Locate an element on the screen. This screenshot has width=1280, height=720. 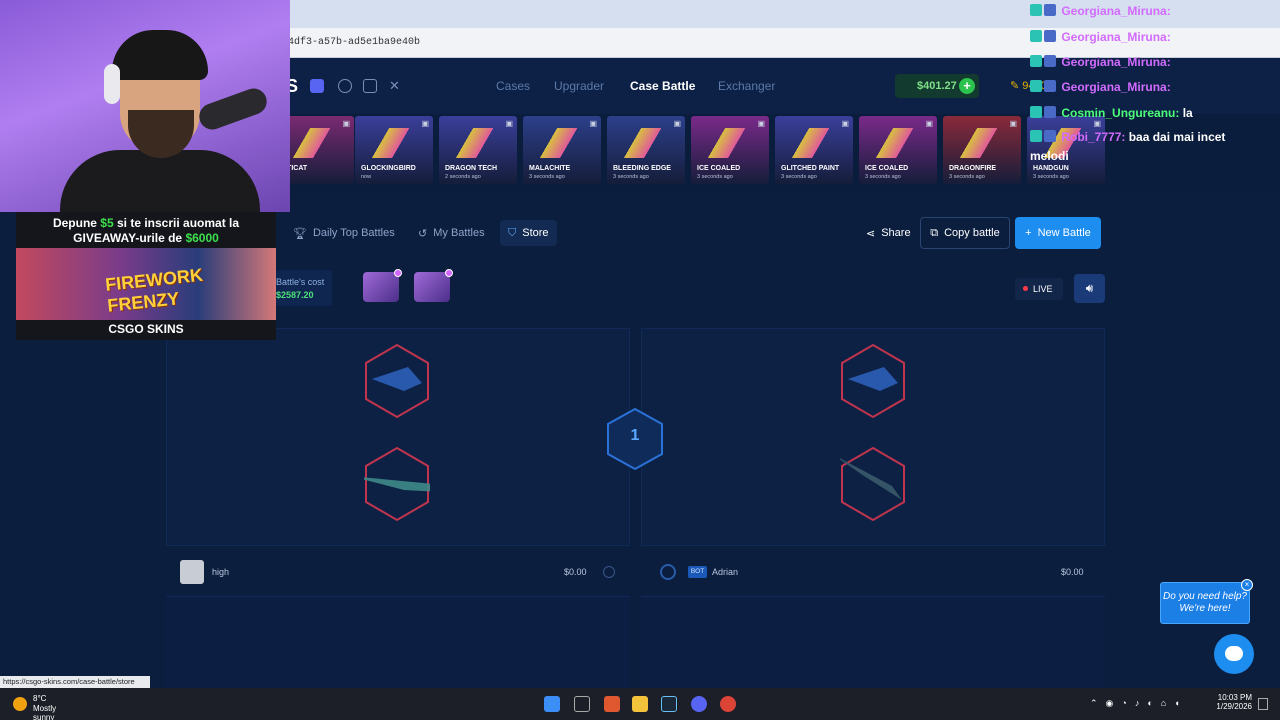
drop-time: now is located at coordinates (366, 177).